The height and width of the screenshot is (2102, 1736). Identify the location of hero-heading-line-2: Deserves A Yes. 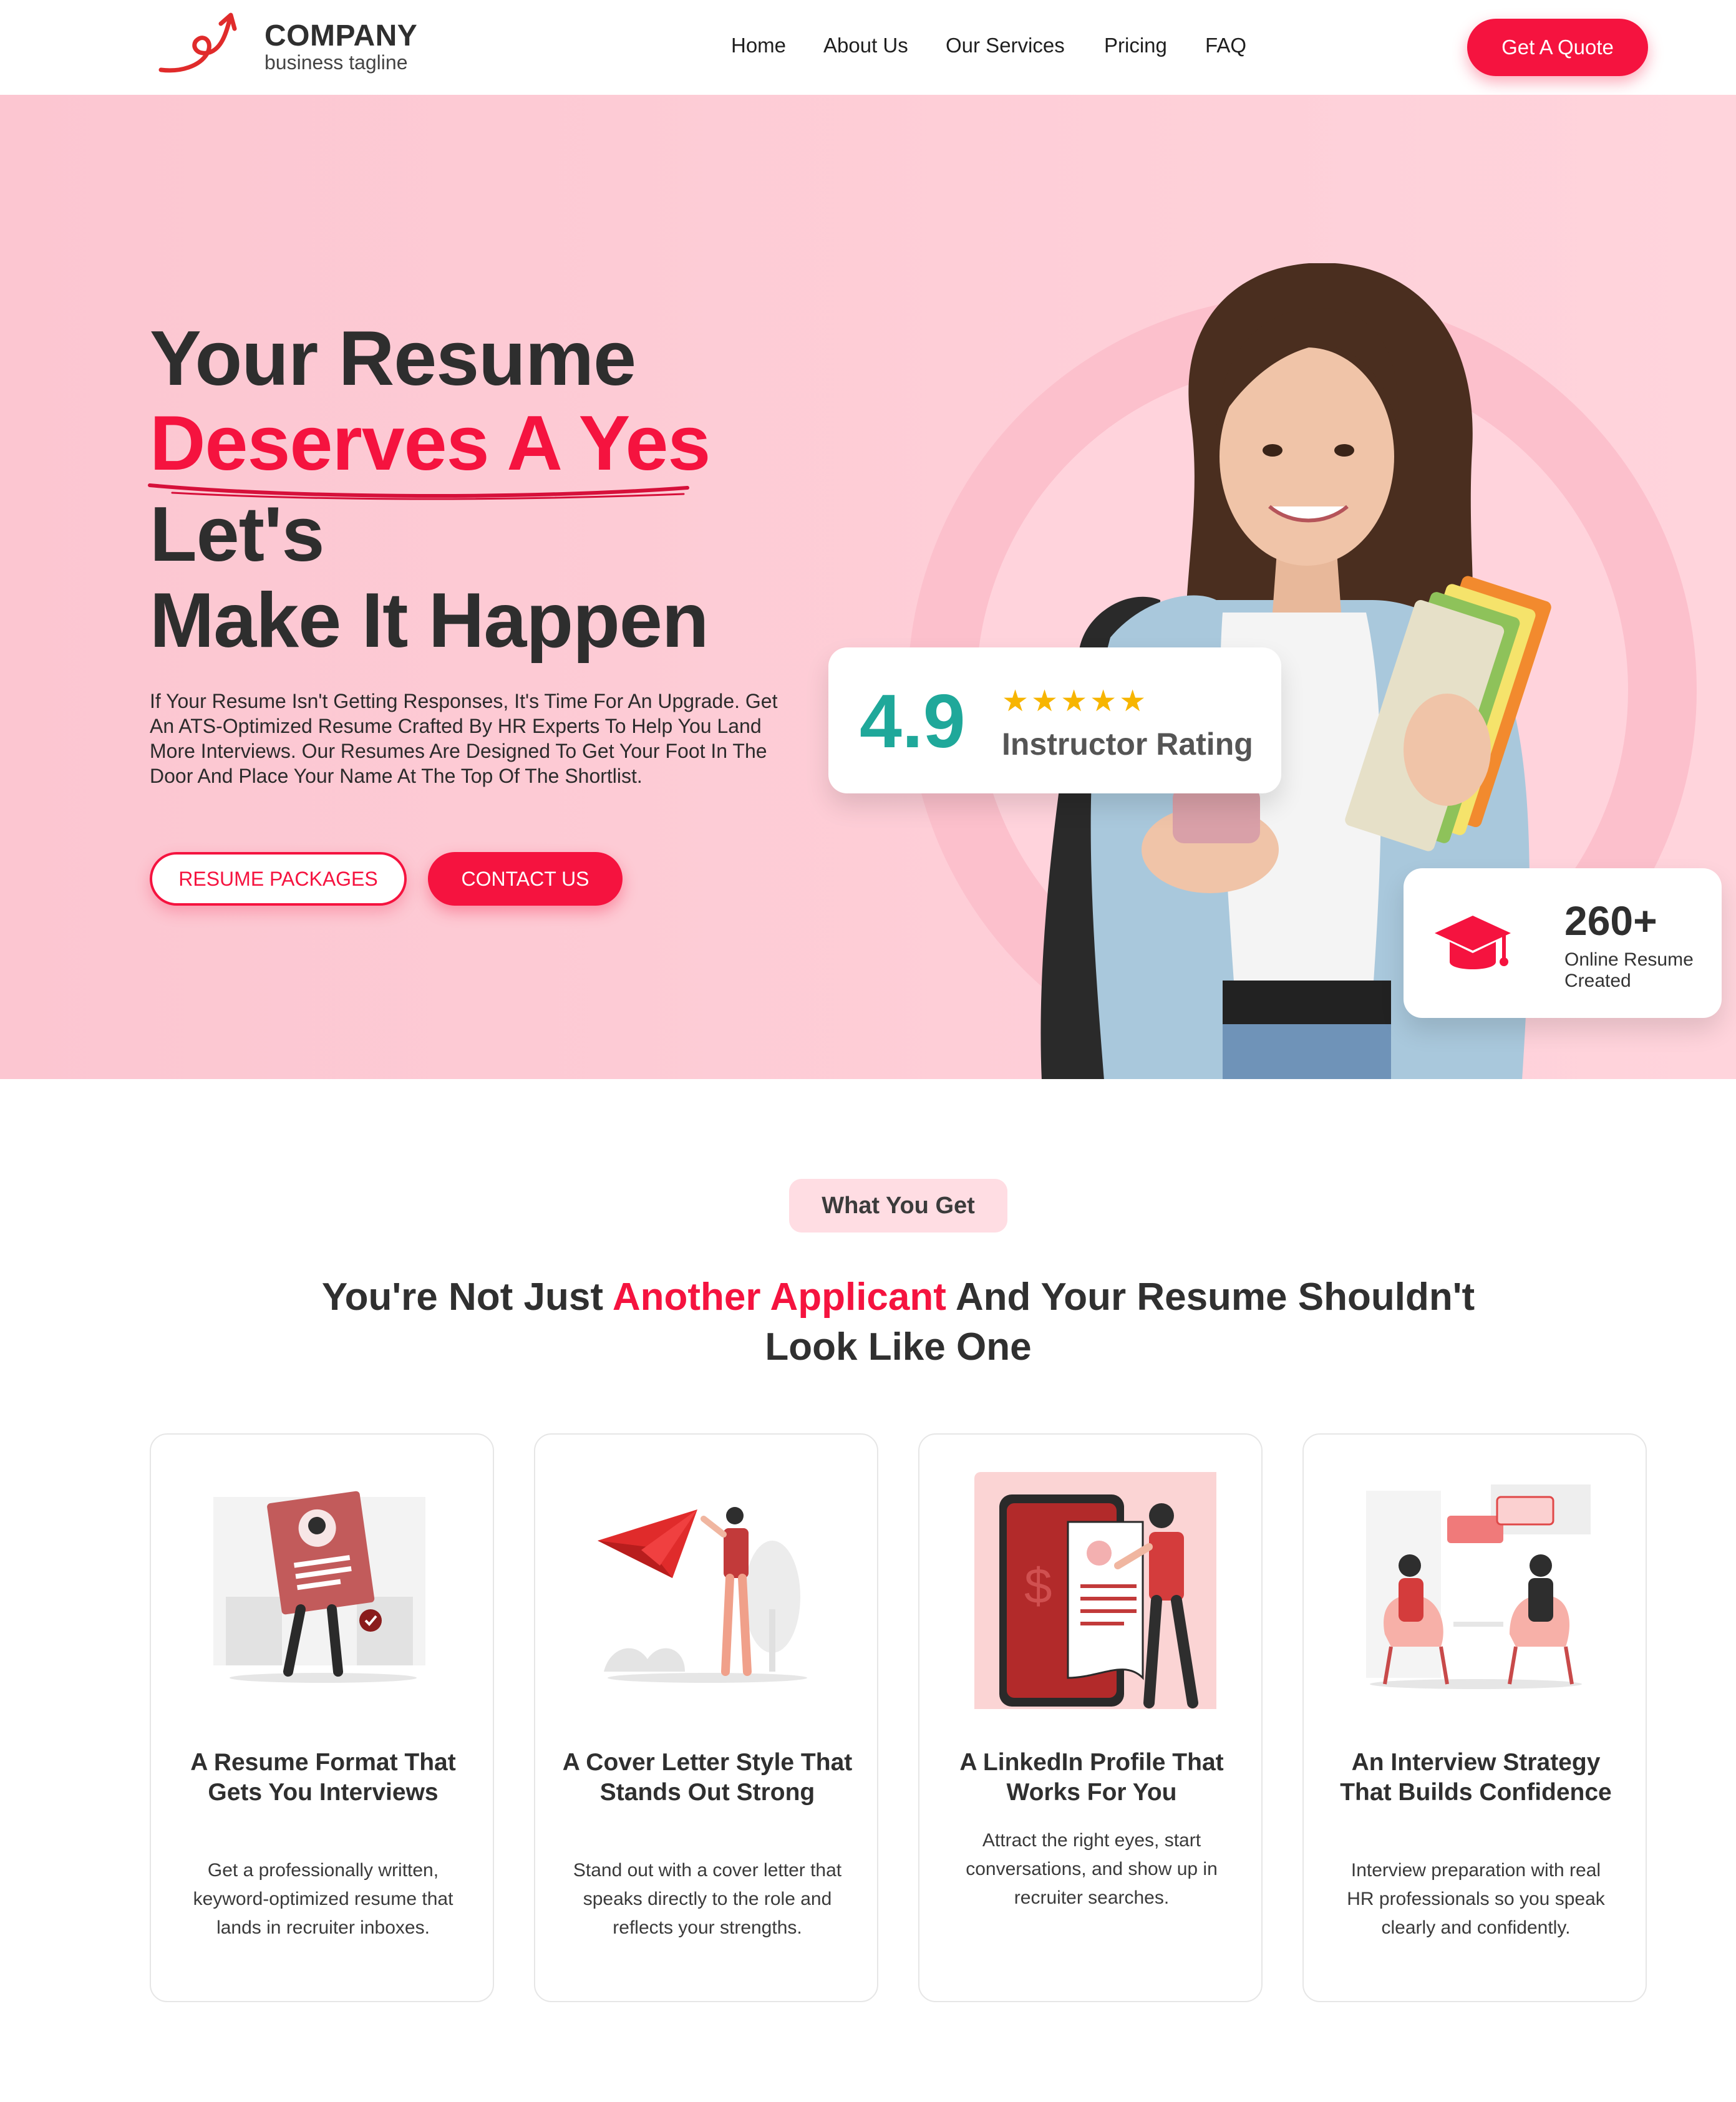
(430, 444).